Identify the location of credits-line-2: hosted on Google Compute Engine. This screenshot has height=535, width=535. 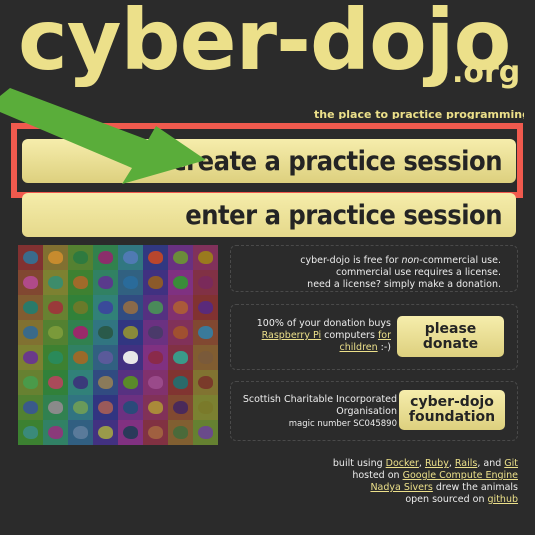
(435, 475).